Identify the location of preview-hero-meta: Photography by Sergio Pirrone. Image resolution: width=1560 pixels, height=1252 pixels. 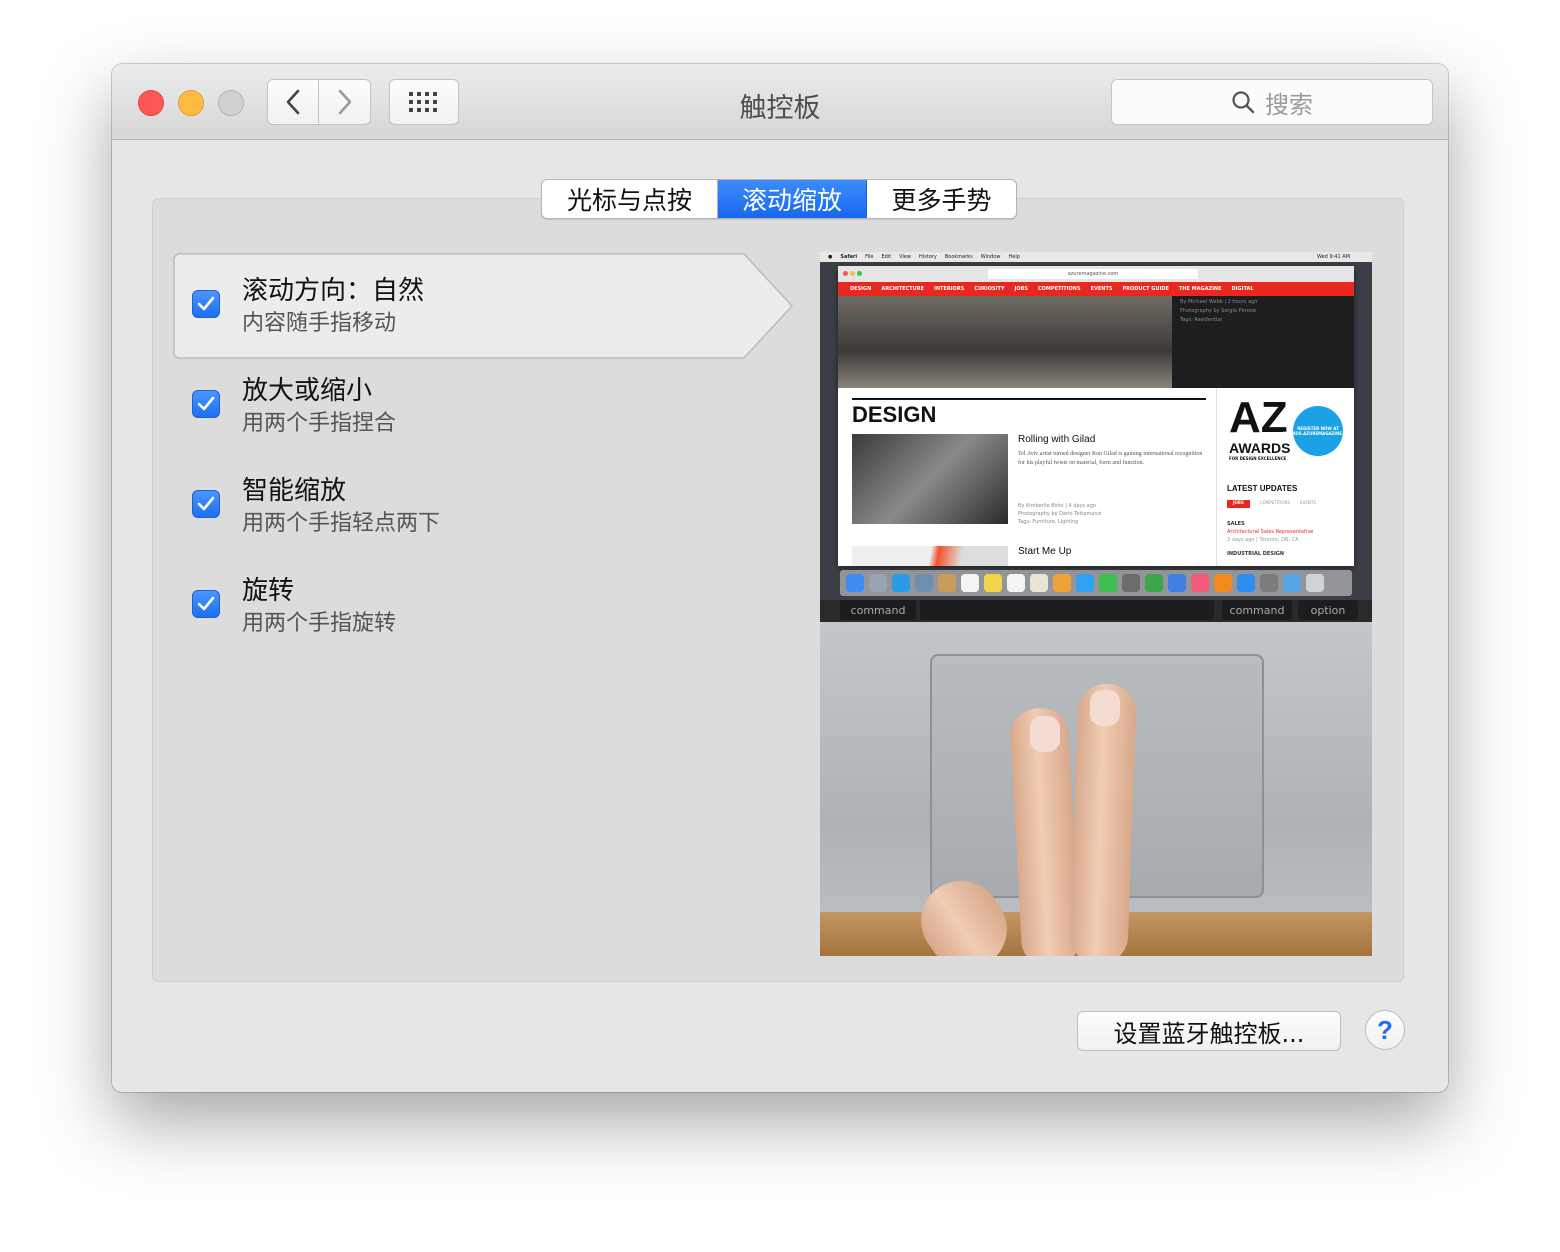
(1218, 311).